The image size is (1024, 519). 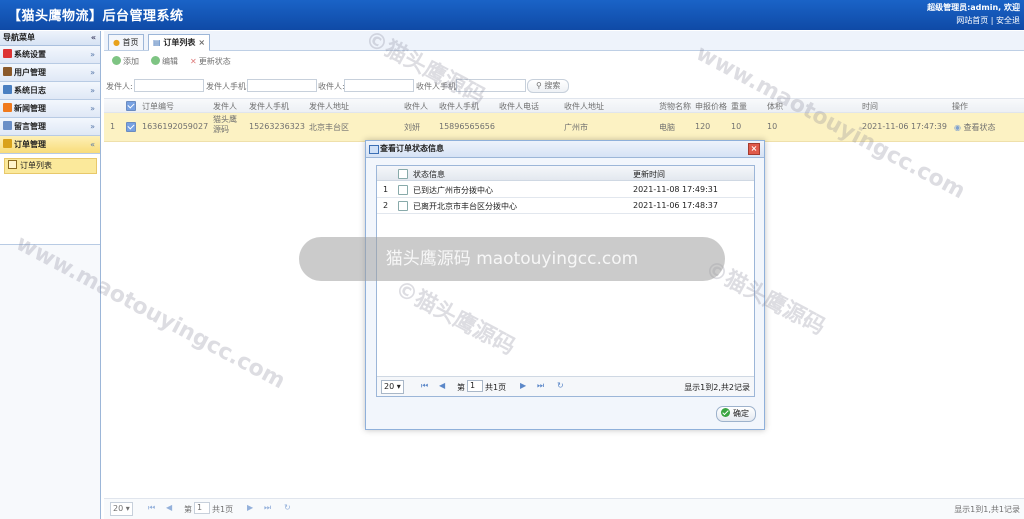 I want to click on user-icon, so click(x=7, y=71).